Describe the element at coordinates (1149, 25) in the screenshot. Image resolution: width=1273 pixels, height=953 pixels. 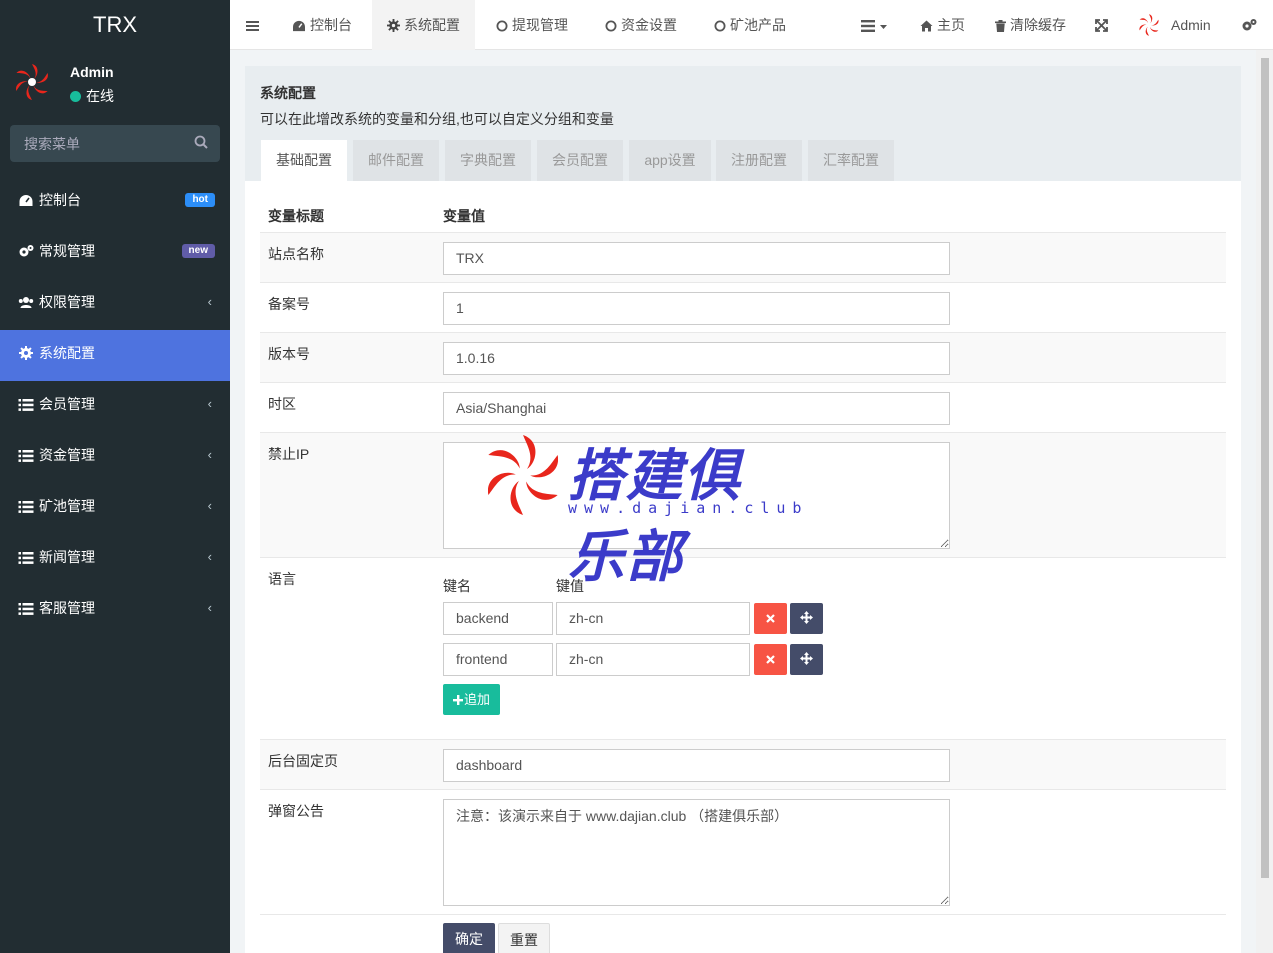
I see `user-avatar-small` at that location.